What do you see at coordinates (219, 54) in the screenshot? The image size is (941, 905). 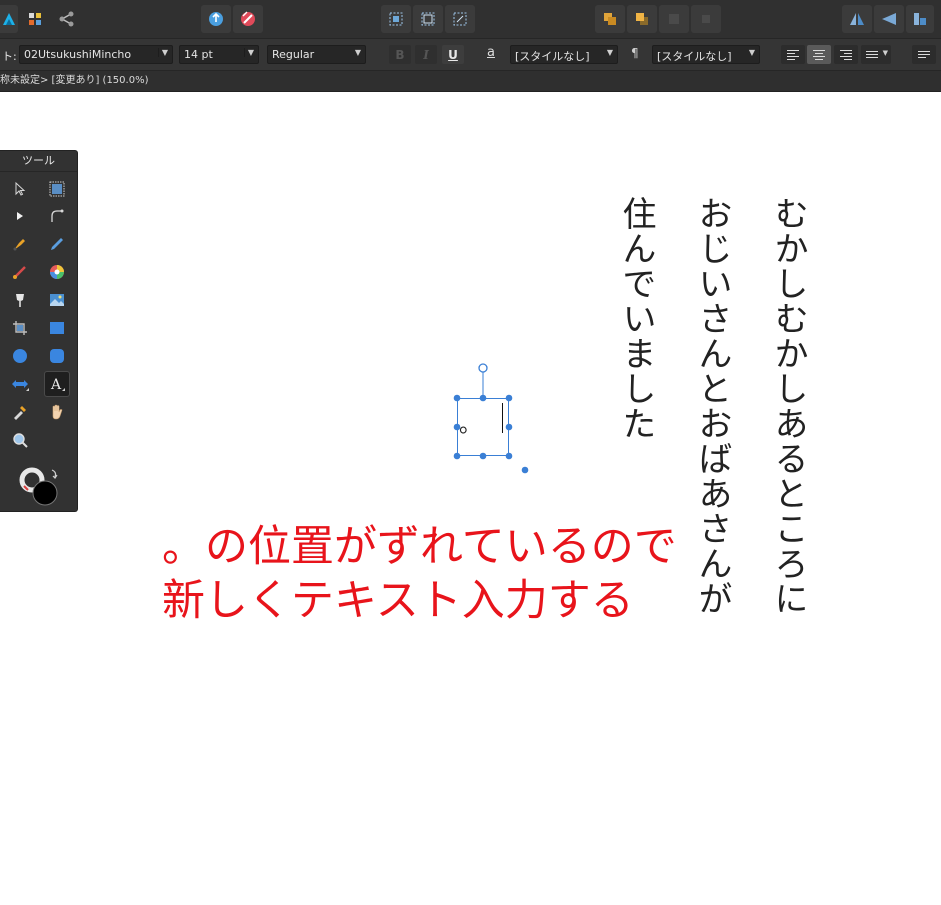 I see `font-size-dropdown: 14 pt ▼` at bounding box center [219, 54].